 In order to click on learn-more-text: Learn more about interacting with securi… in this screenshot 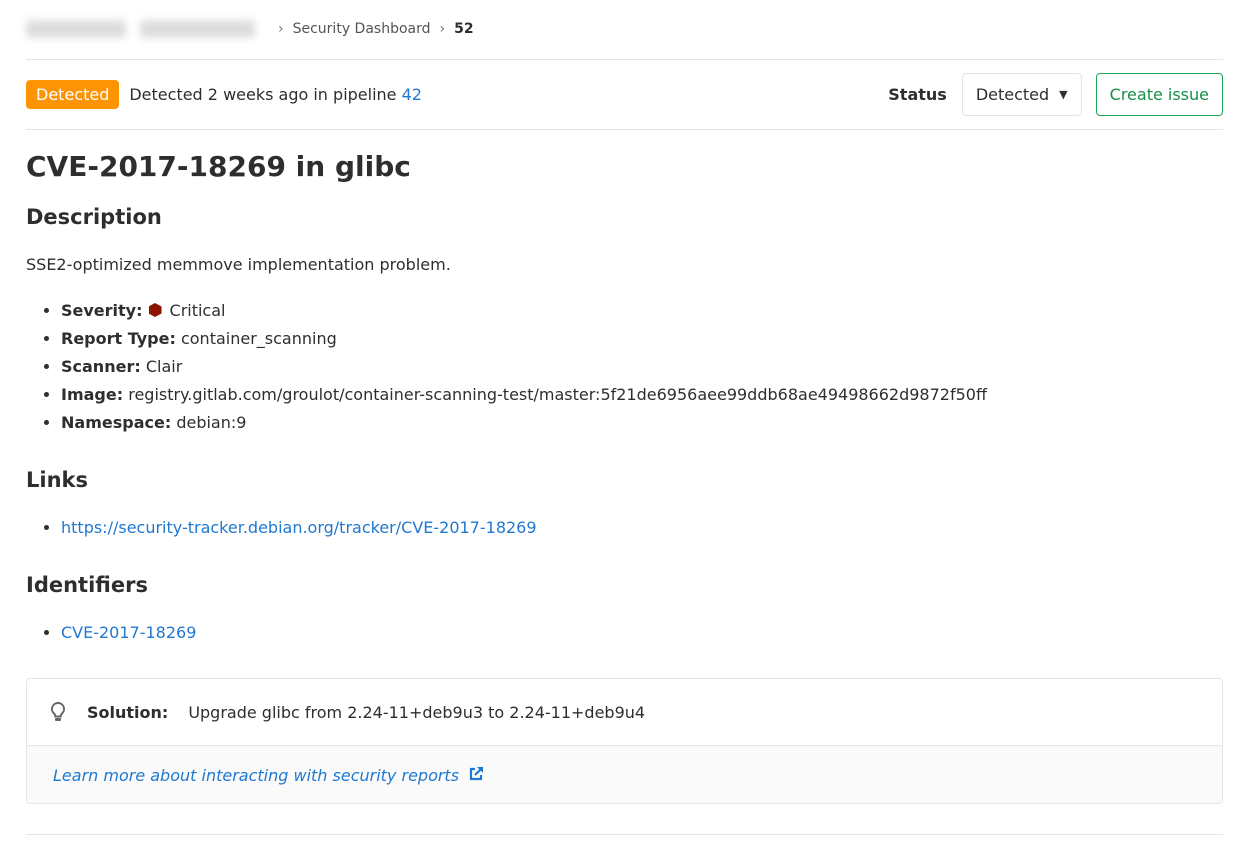, I will do `click(256, 775)`.